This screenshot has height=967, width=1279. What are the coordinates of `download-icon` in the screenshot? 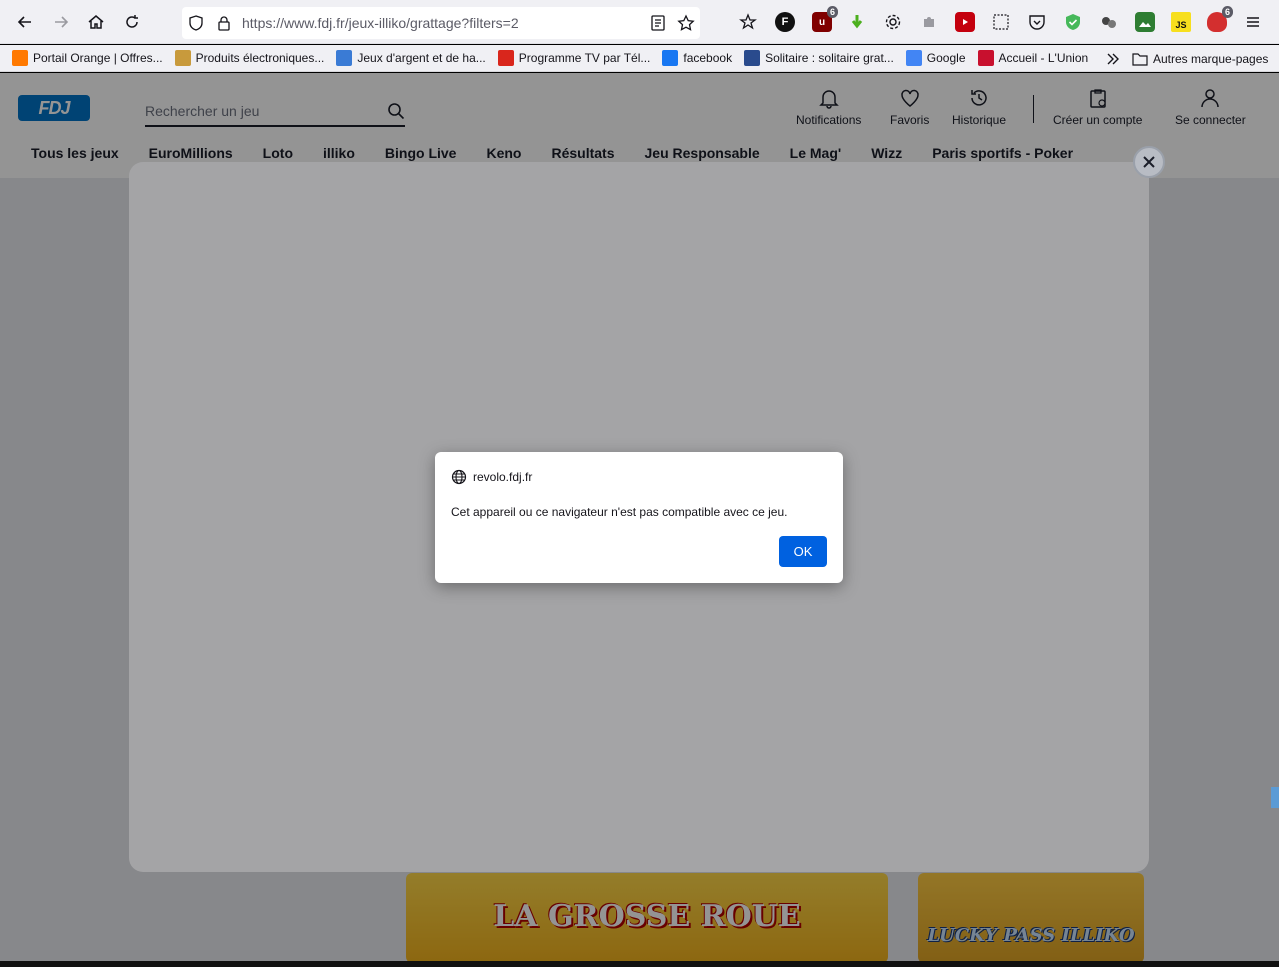 It's located at (857, 22).